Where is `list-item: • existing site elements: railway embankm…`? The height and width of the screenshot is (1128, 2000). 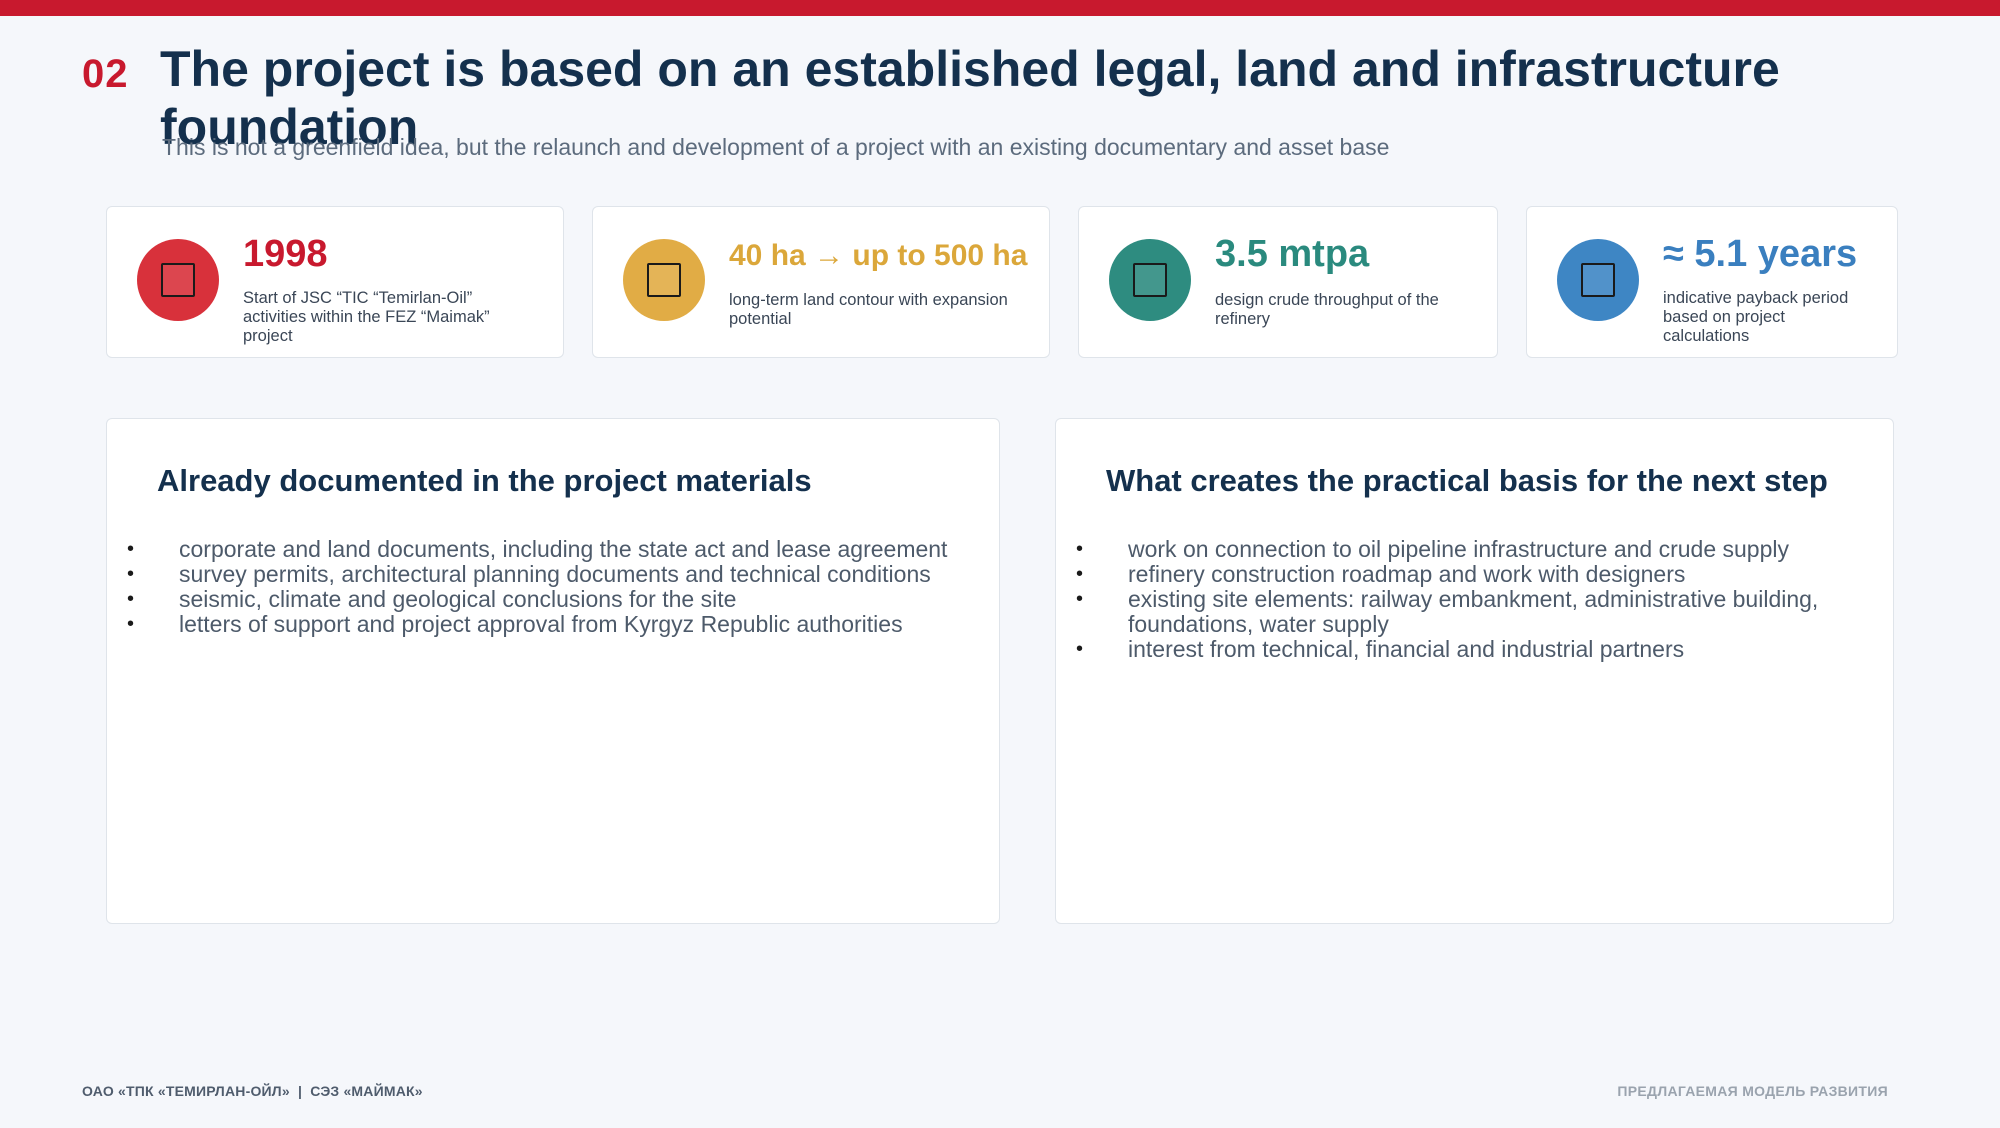
list-item: • existing site elements: railway embankm… is located at coordinates (1447, 611).